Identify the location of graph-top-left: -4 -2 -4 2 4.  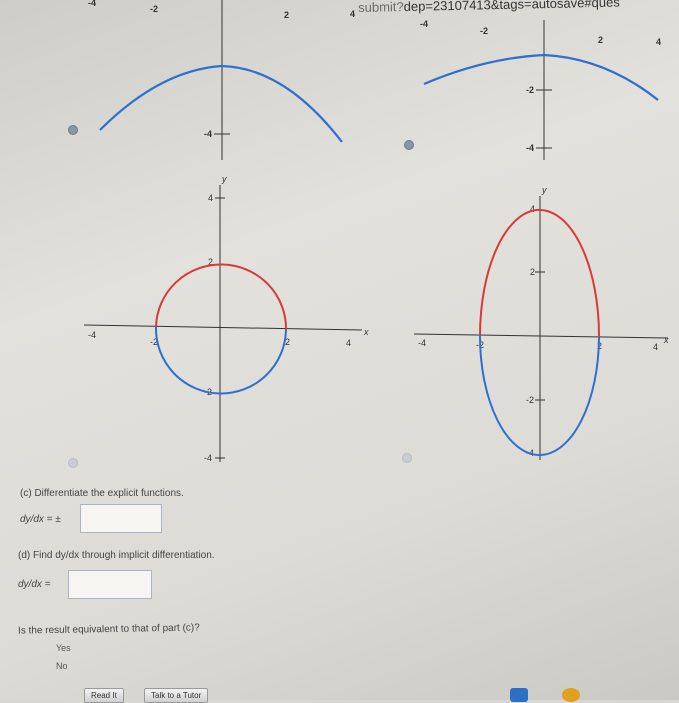
(221, 80).